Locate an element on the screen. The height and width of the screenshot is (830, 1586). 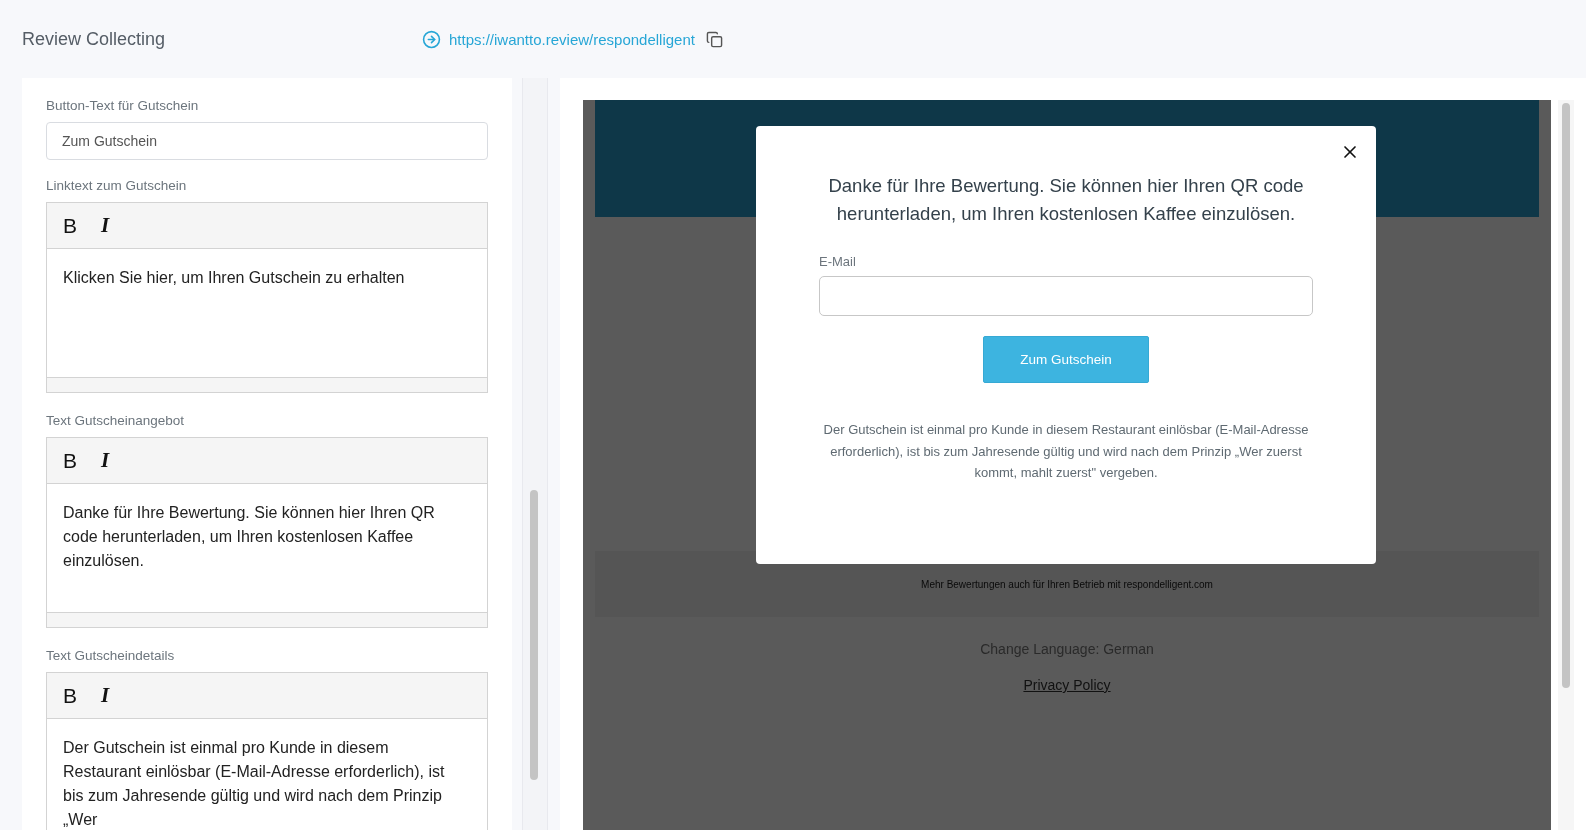
field-label: Text Gutscheindetails is located at coordinates (111, 655).